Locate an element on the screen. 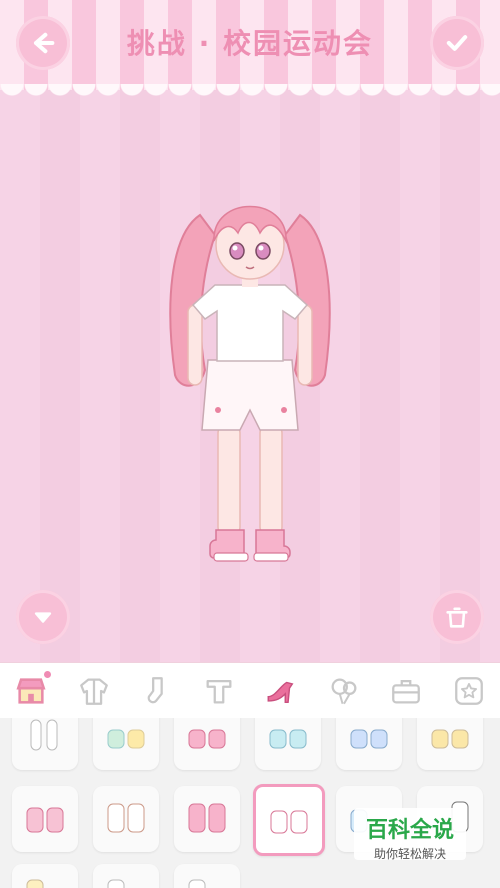 This screenshot has height=888, width=500. page-title: 挑战 · 校园运动会 is located at coordinates (250, 43).